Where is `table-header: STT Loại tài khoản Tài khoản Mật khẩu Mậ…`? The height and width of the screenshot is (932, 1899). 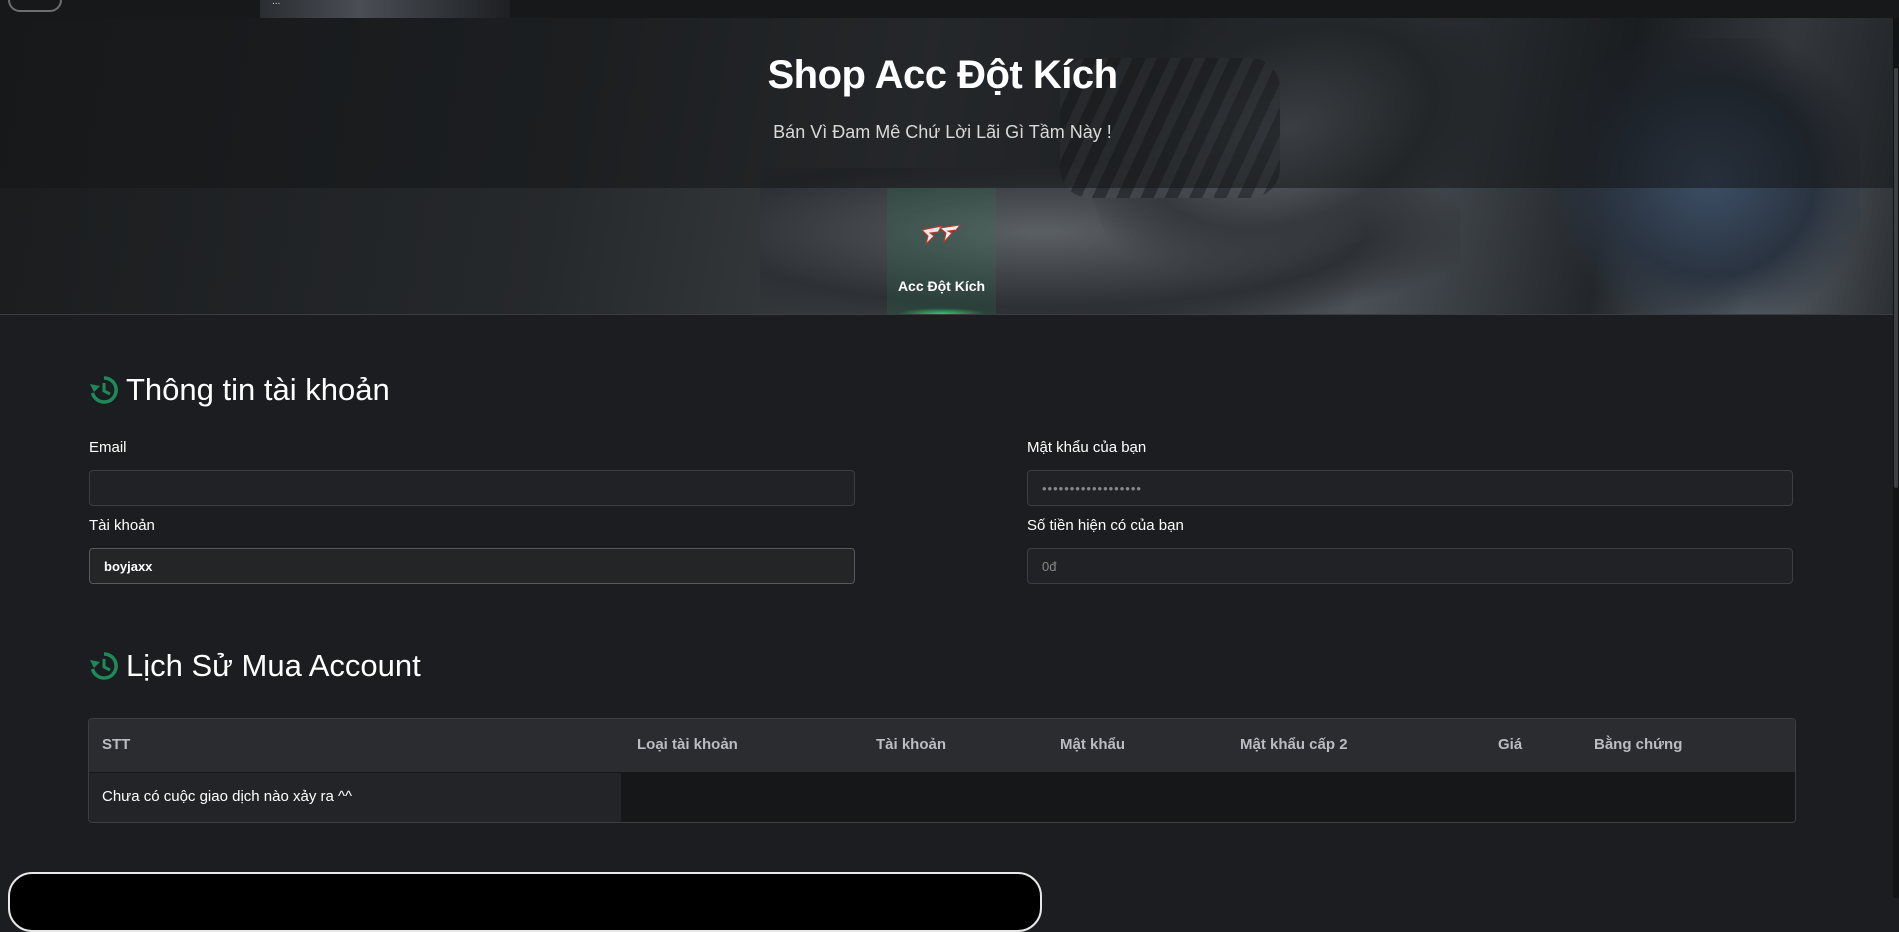 table-header: STT Loại tài khoản Tài khoản Mật khẩu Mậ… is located at coordinates (942, 745).